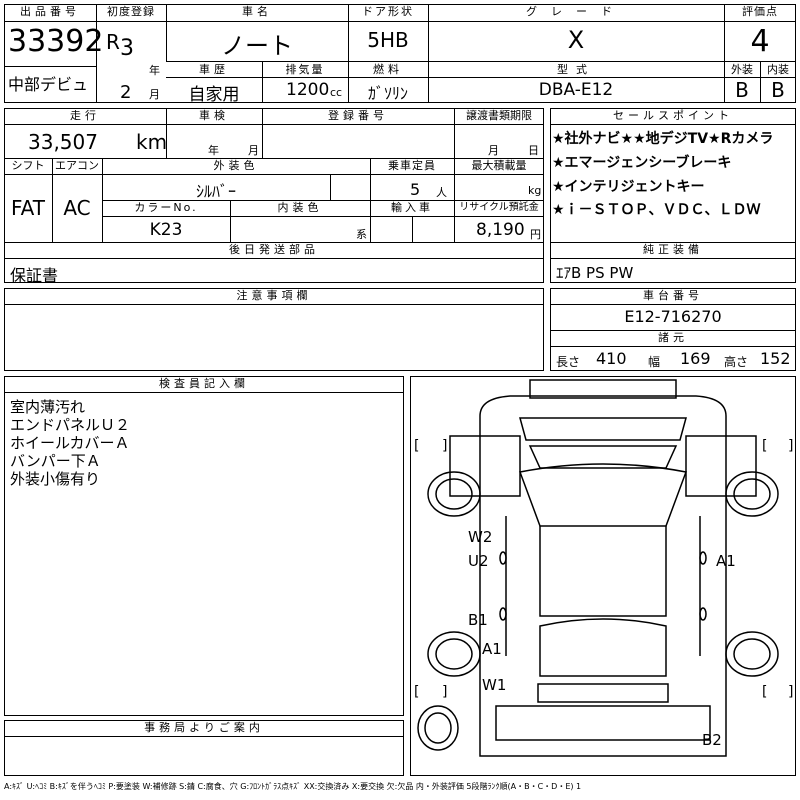  Describe the element at coordinates (673, 295) in the screenshot. I see `chassis-label: 車台番号` at that location.